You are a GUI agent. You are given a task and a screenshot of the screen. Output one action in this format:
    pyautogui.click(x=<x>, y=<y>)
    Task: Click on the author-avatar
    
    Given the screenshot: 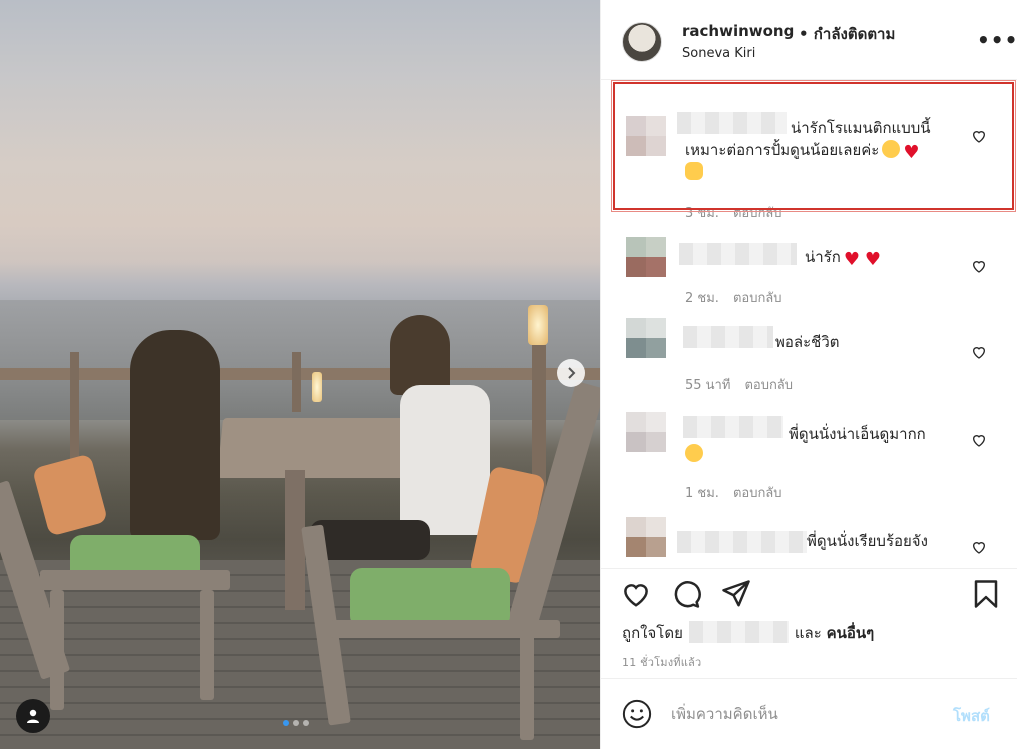 What is the action you would take?
    pyautogui.click(x=642, y=42)
    